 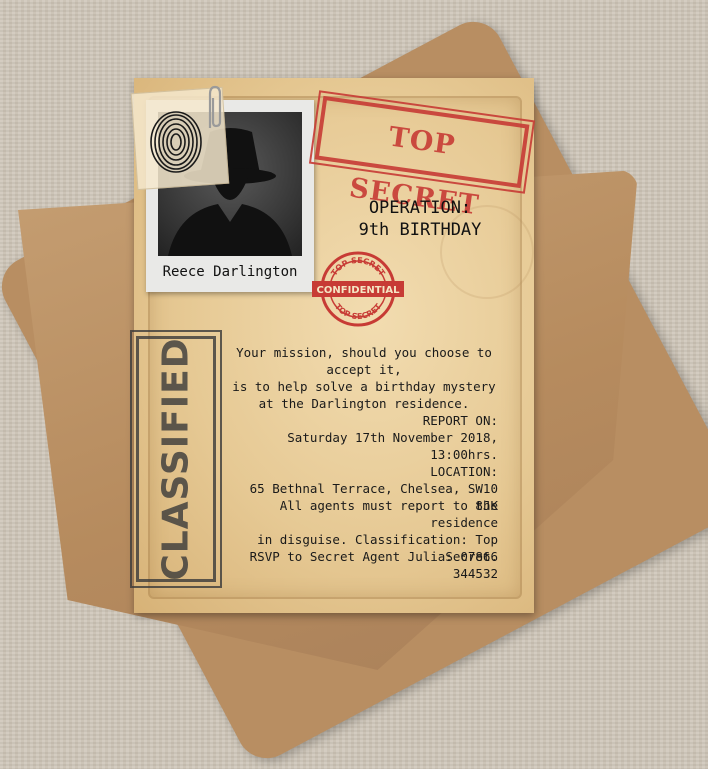 I want to click on svg-text: TOP SECRET, so click(x=358, y=311).